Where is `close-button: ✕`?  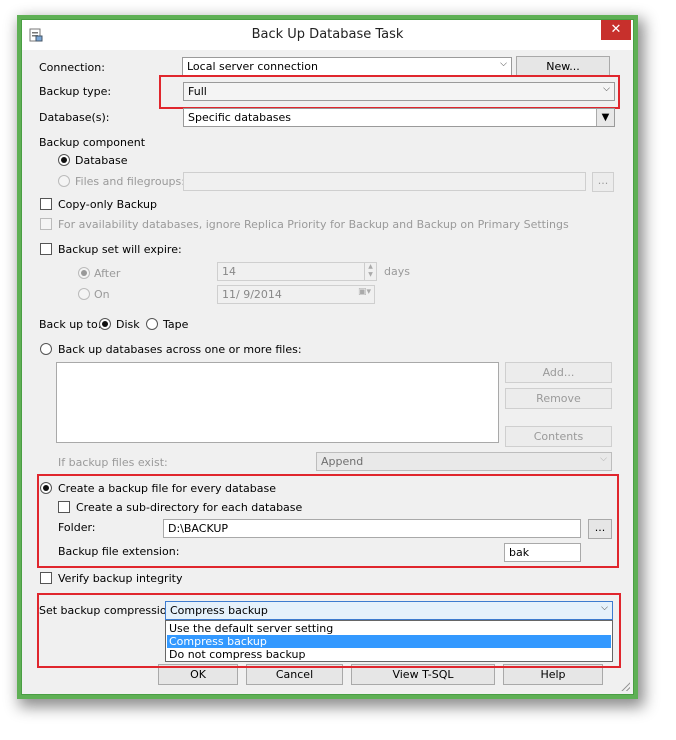
close-button: ✕ is located at coordinates (616, 30).